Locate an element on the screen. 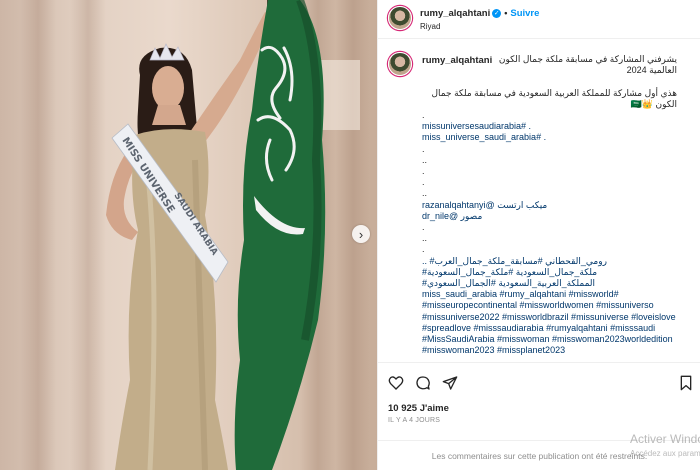  verified-badge-icon: ✓ is located at coordinates (497, 13).